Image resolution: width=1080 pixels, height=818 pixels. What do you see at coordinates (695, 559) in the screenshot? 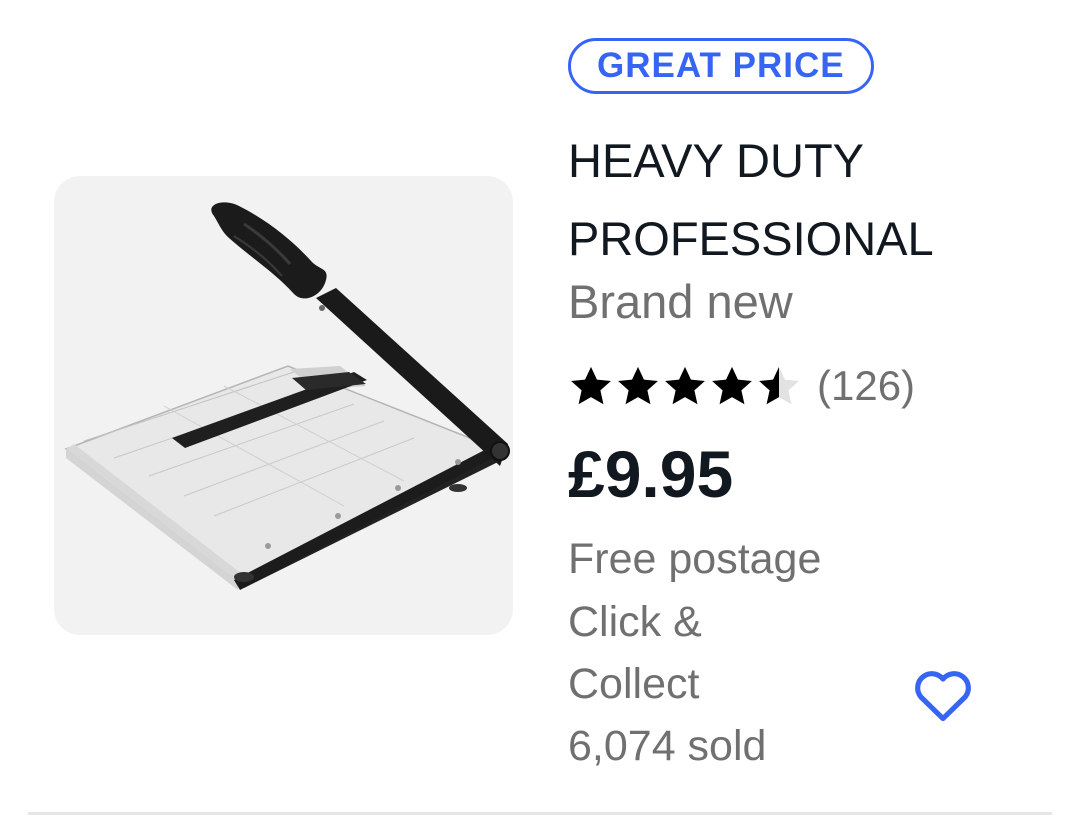
I see `postage-label: Free postage` at bounding box center [695, 559].